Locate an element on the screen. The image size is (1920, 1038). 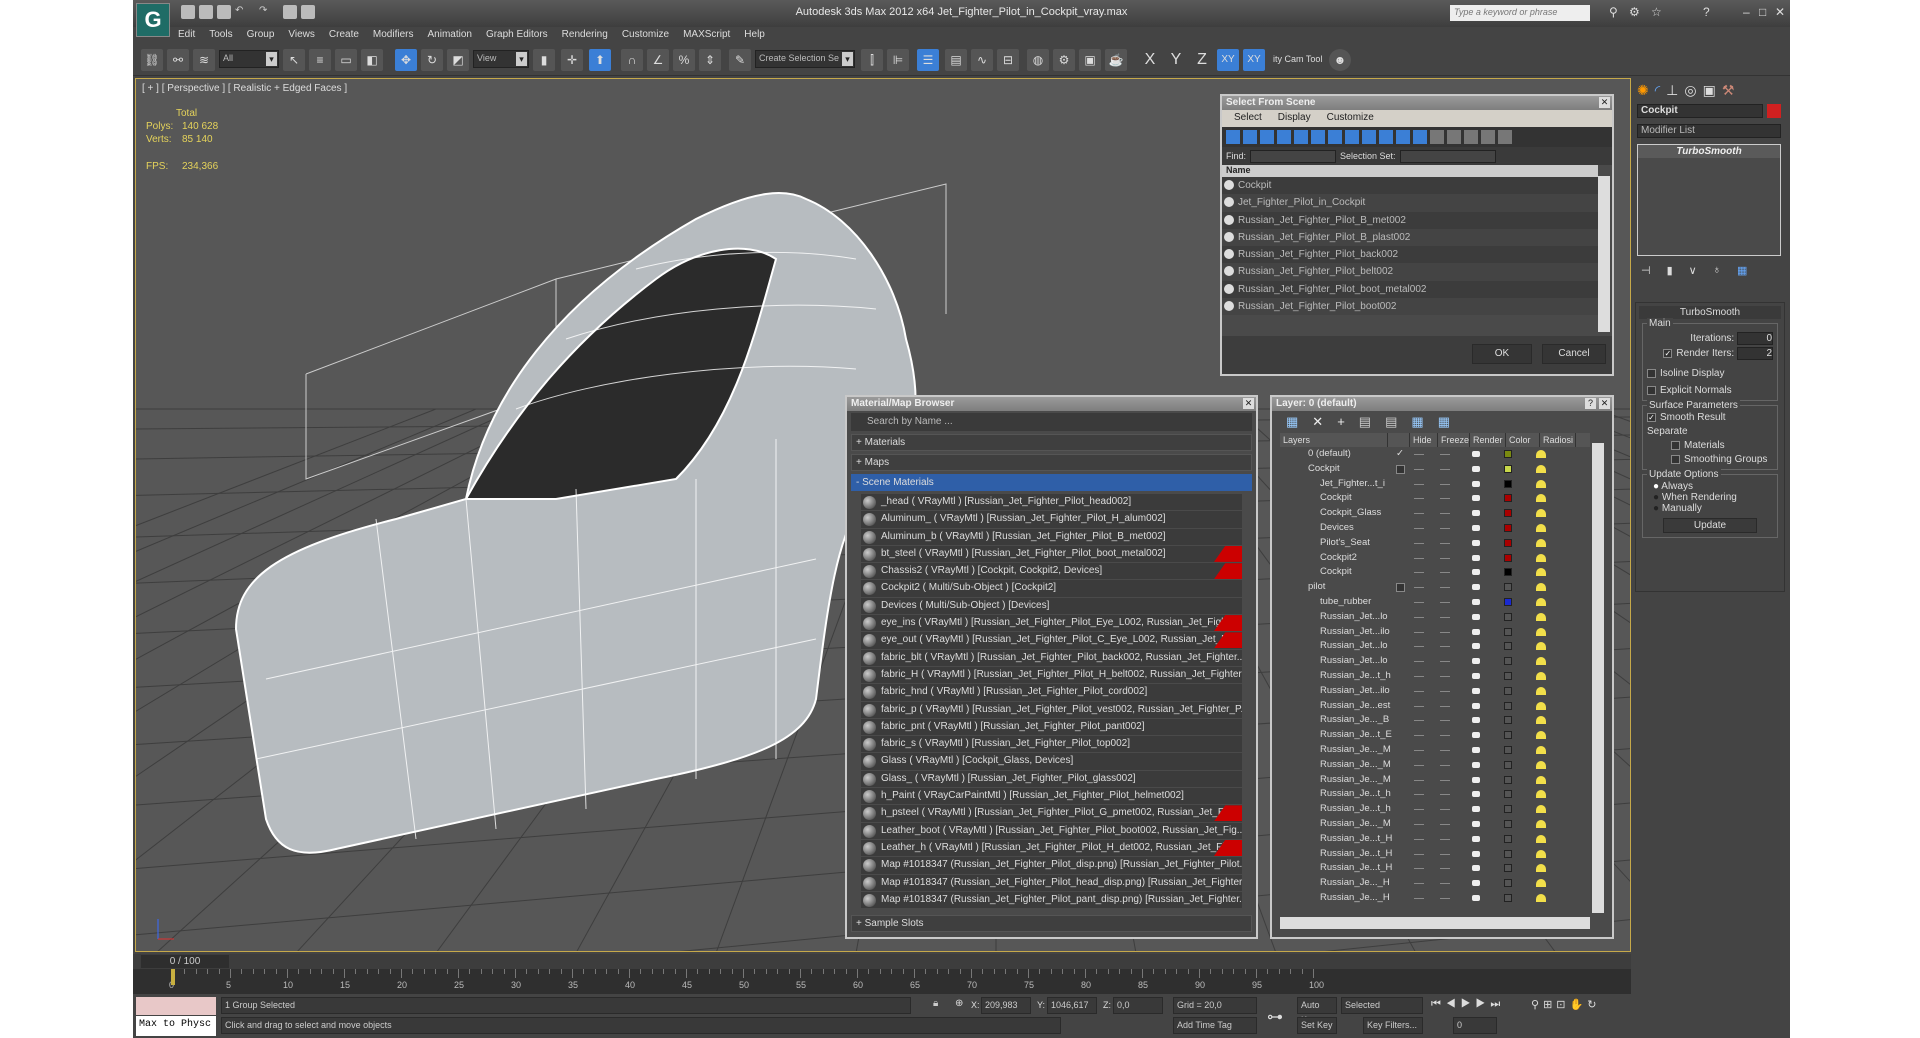
axis-y-button: Y is located at coordinates (1176, 60).